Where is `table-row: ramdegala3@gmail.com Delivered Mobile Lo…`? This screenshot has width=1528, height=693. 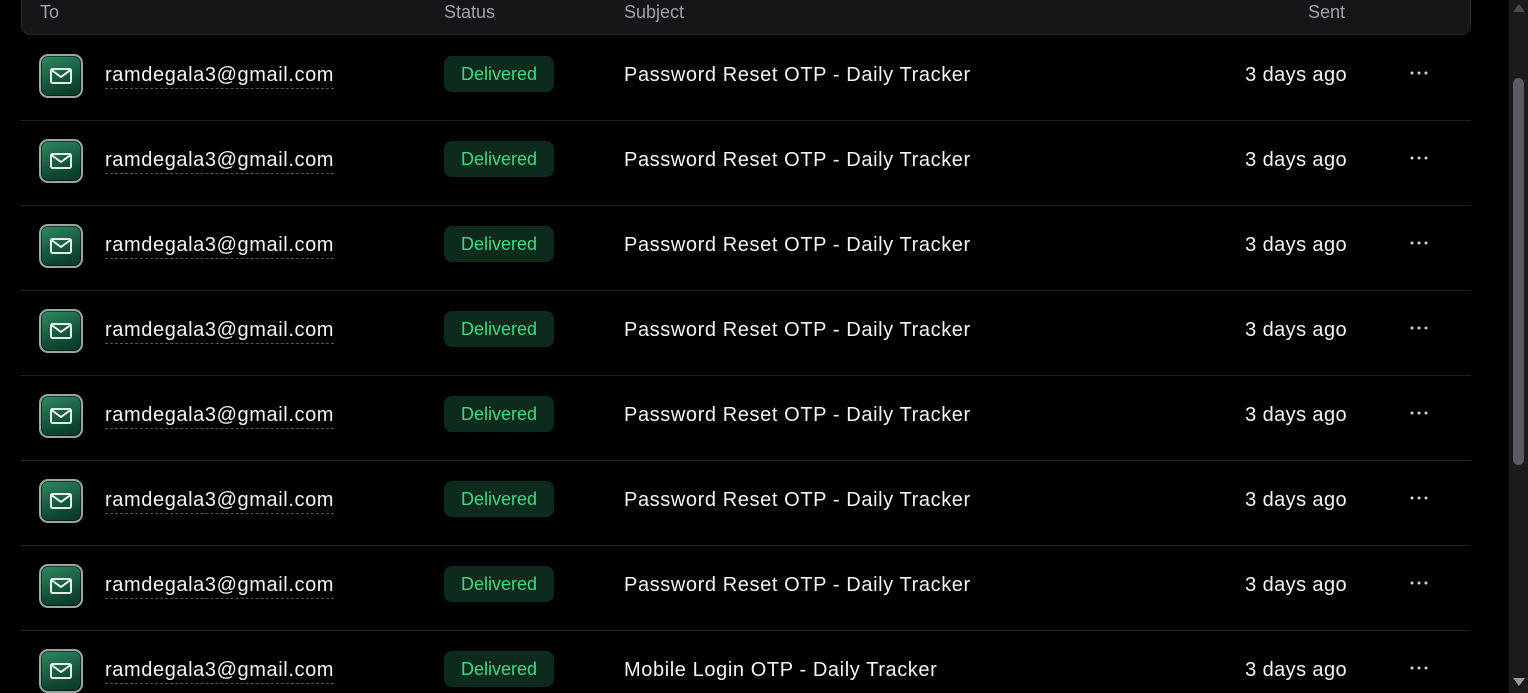 table-row: ramdegala3@gmail.com Delivered Mobile Lo… is located at coordinates (746, 661).